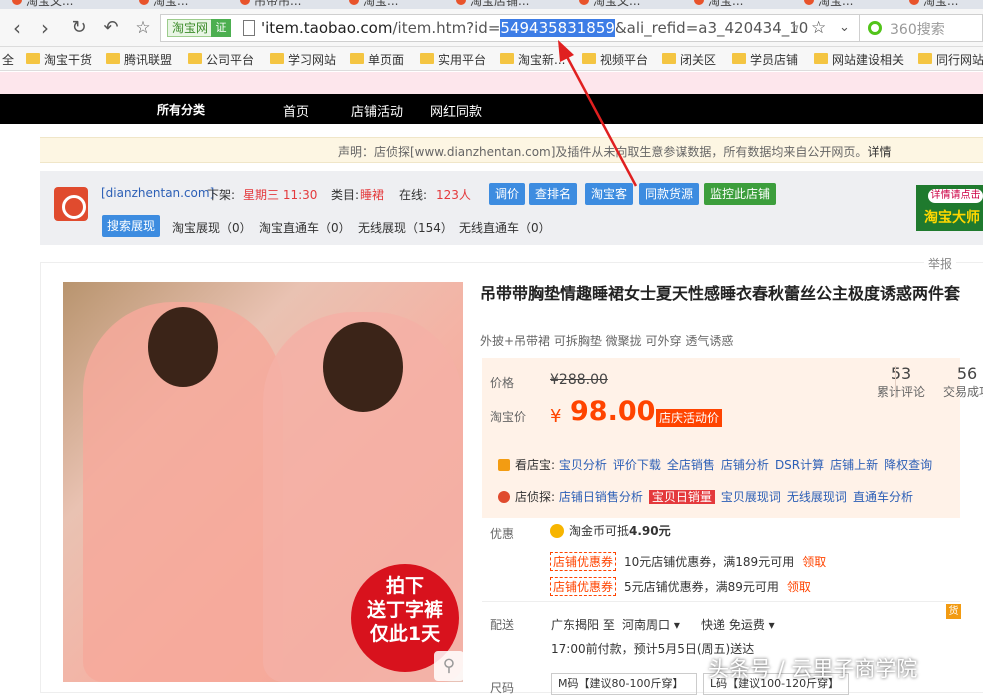  Describe the element at coordinates (795, 27) in the screenshot. I see `lightning-icon: ϟ` at that location.